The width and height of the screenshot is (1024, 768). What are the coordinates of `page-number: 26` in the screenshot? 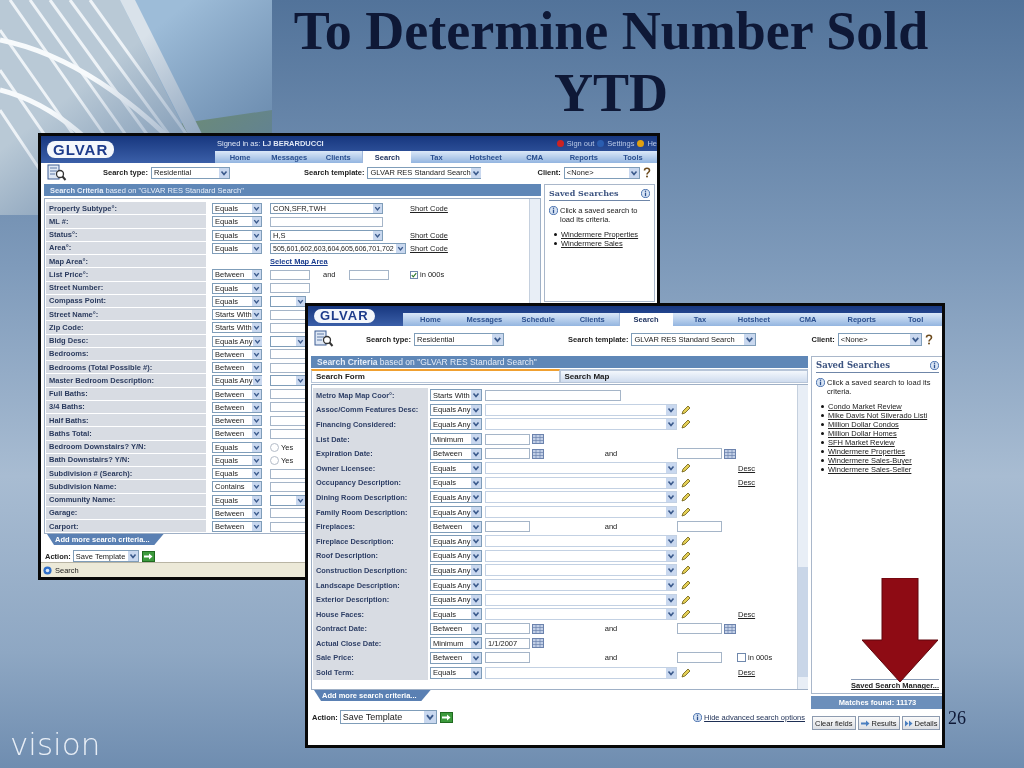 It's located at (957, 718).